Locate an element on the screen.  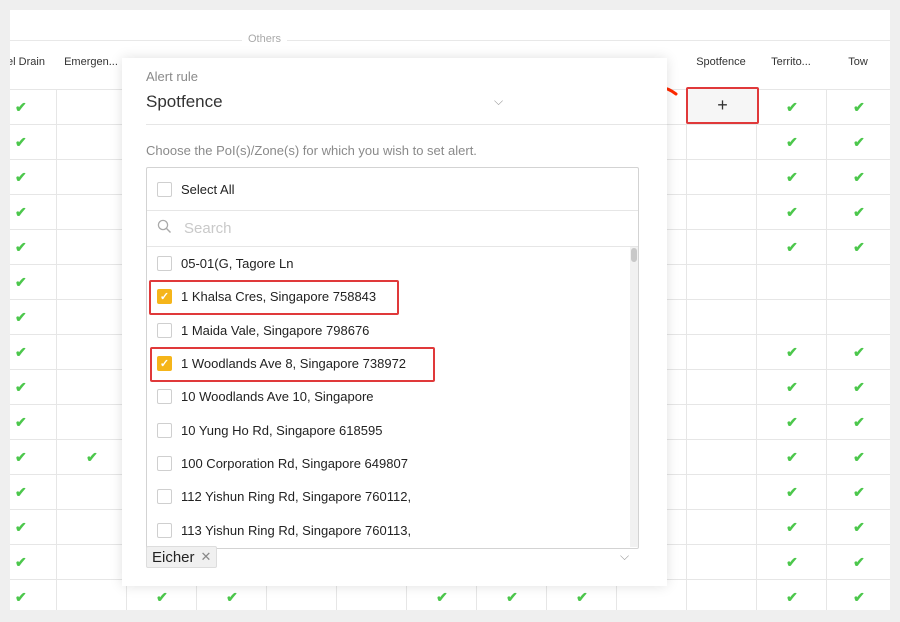
close-icon: ✕ is located at coordinates (206, 557).